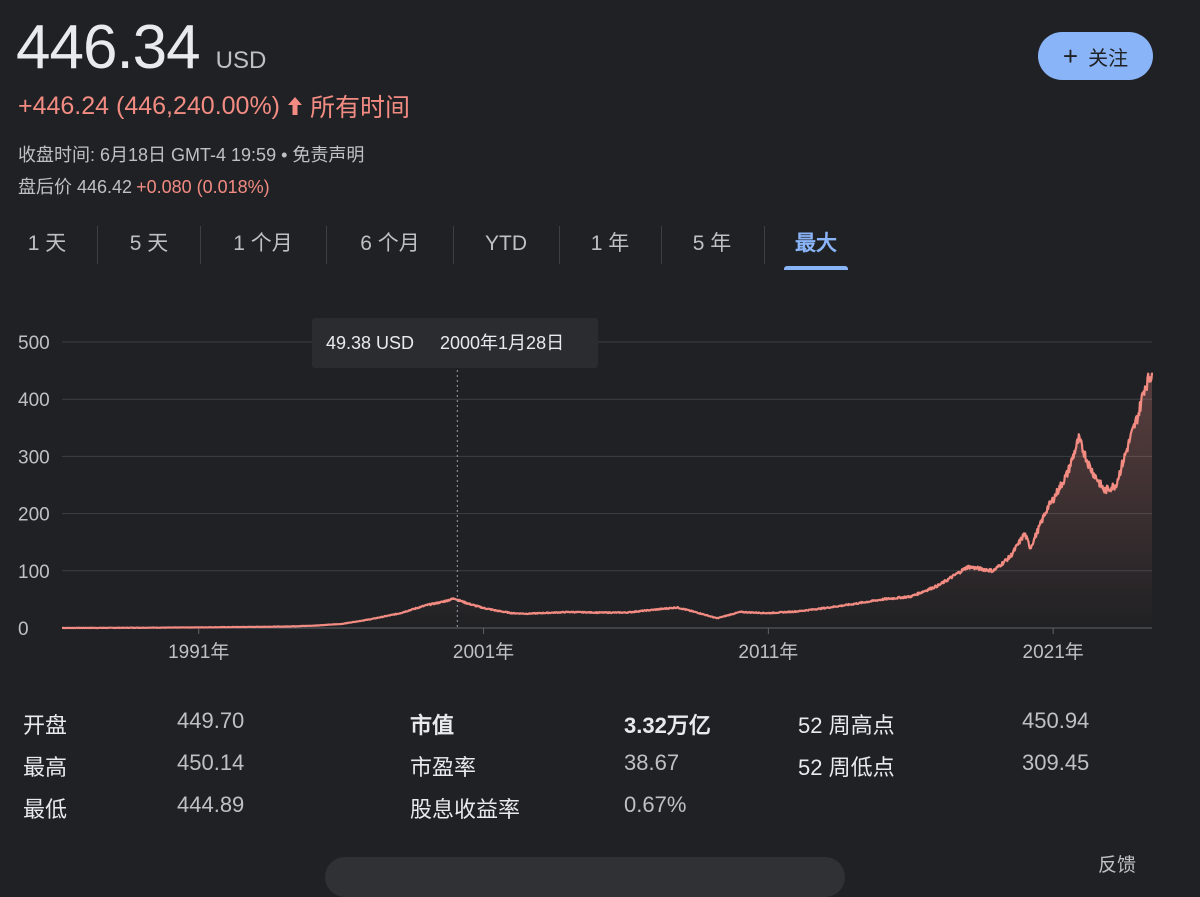  Describe the element at coordinates (370, 343) in the screenshot. I see `tooltip-value: 49.38 USD` at that location.